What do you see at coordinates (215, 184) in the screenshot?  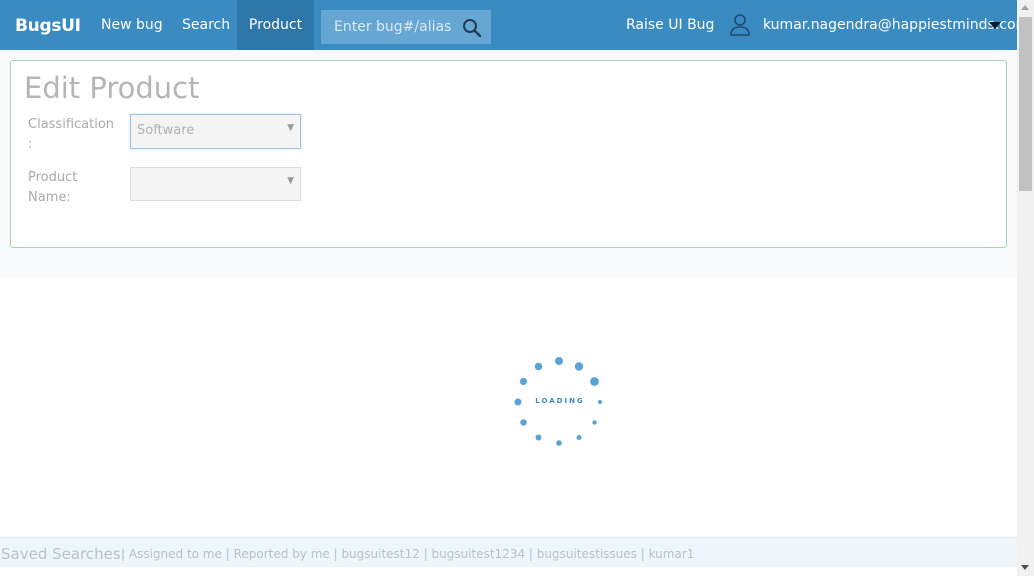 I see `product-name-select: ▼` at bounding box center [215, 184].